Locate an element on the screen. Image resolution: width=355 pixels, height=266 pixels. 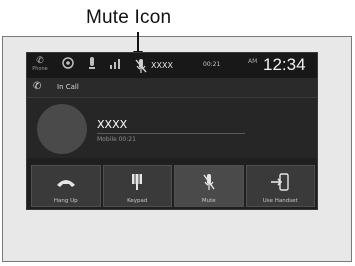
mute-icon is located at coordinates (209, 182).